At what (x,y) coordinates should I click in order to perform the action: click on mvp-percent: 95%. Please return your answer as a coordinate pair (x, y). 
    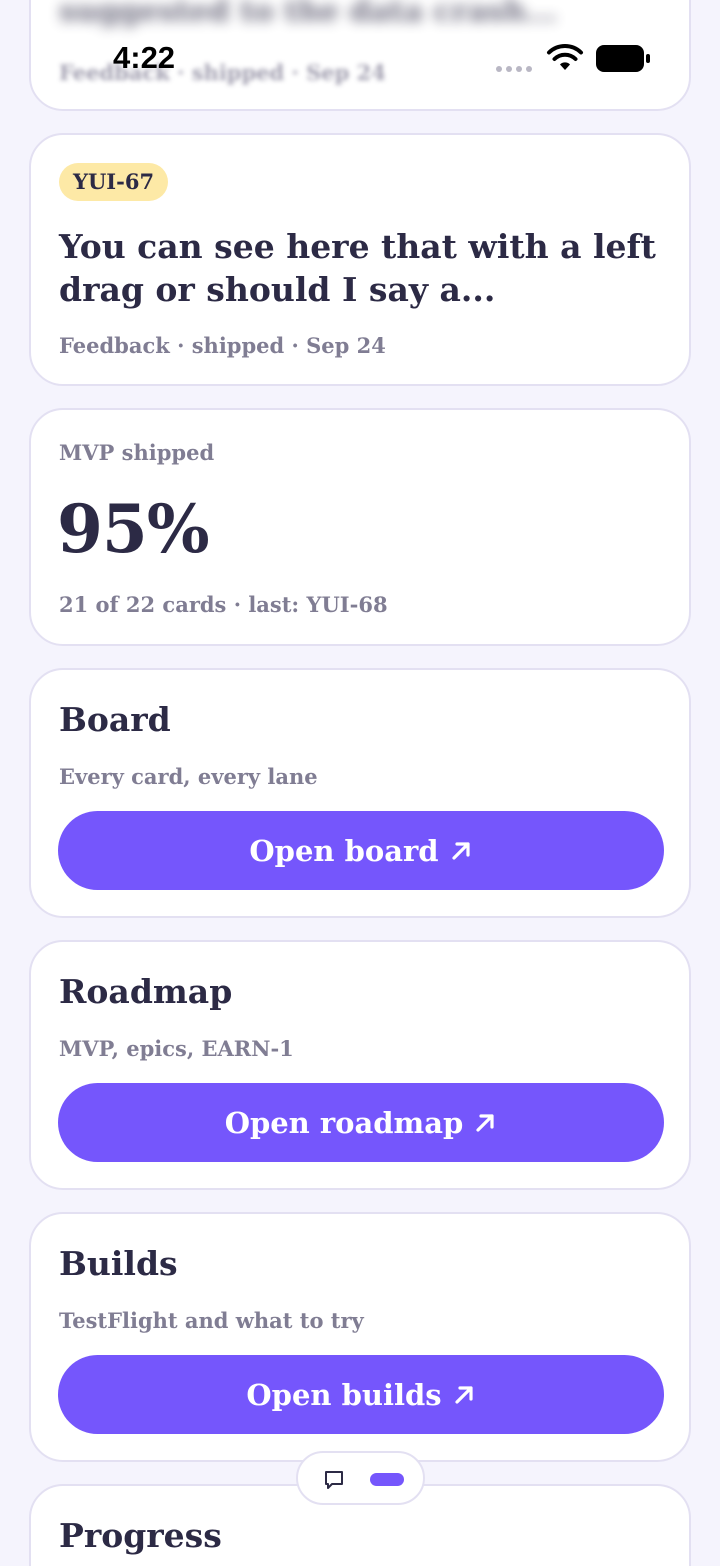
    Looking at the image, I should click on (133, 529).